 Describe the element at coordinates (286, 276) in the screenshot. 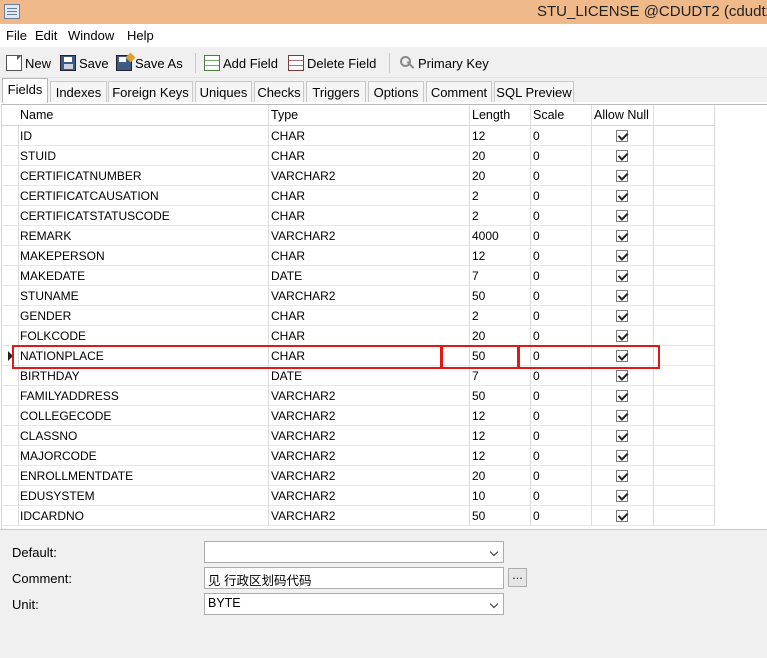

I see `field-type-cell: DATE` at that location.